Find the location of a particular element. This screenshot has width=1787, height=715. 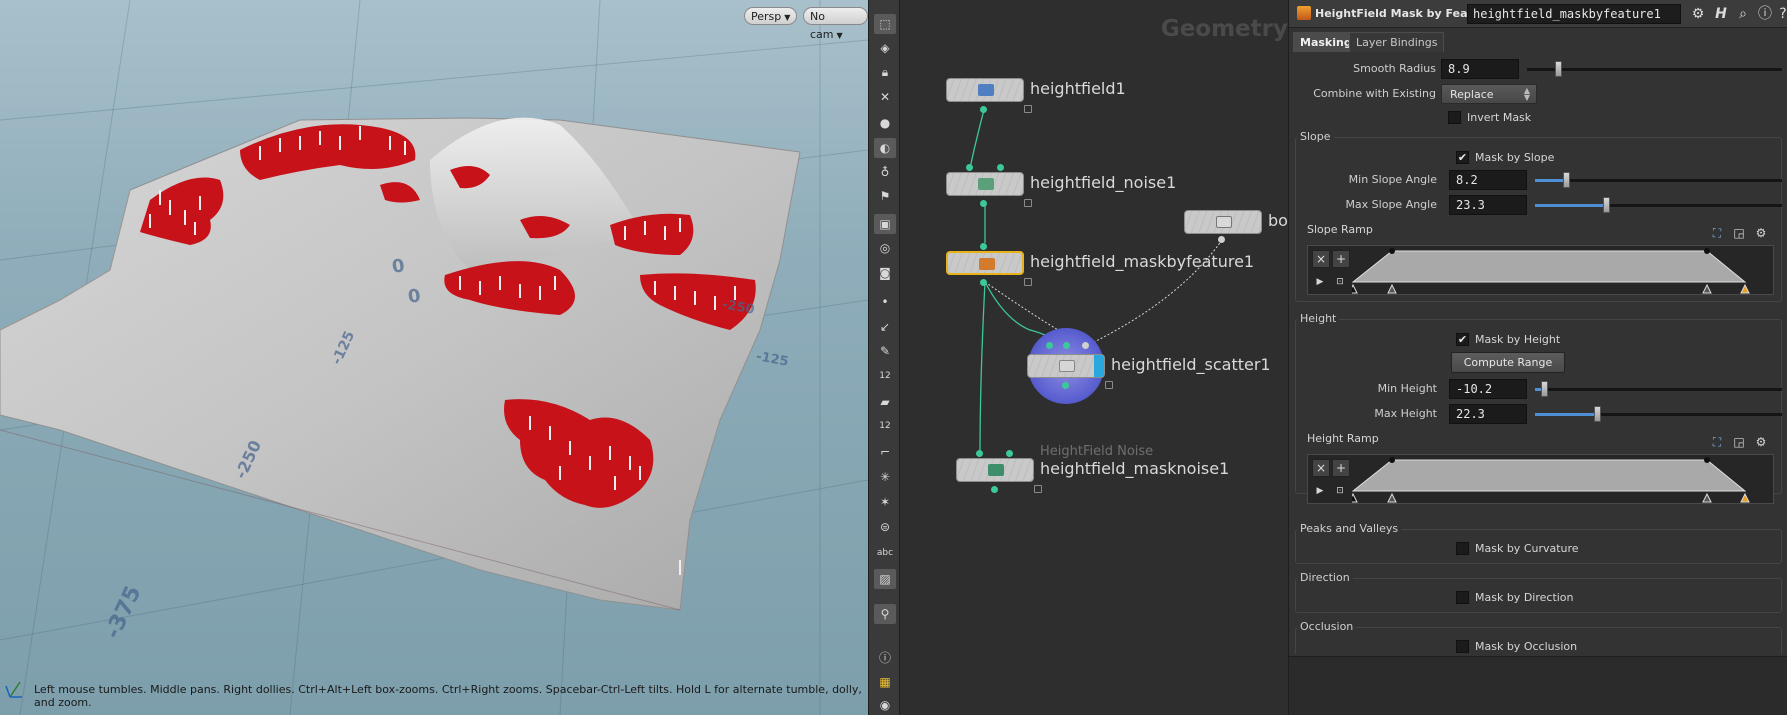

max-slope-field is located at coordinates (1488, 205).